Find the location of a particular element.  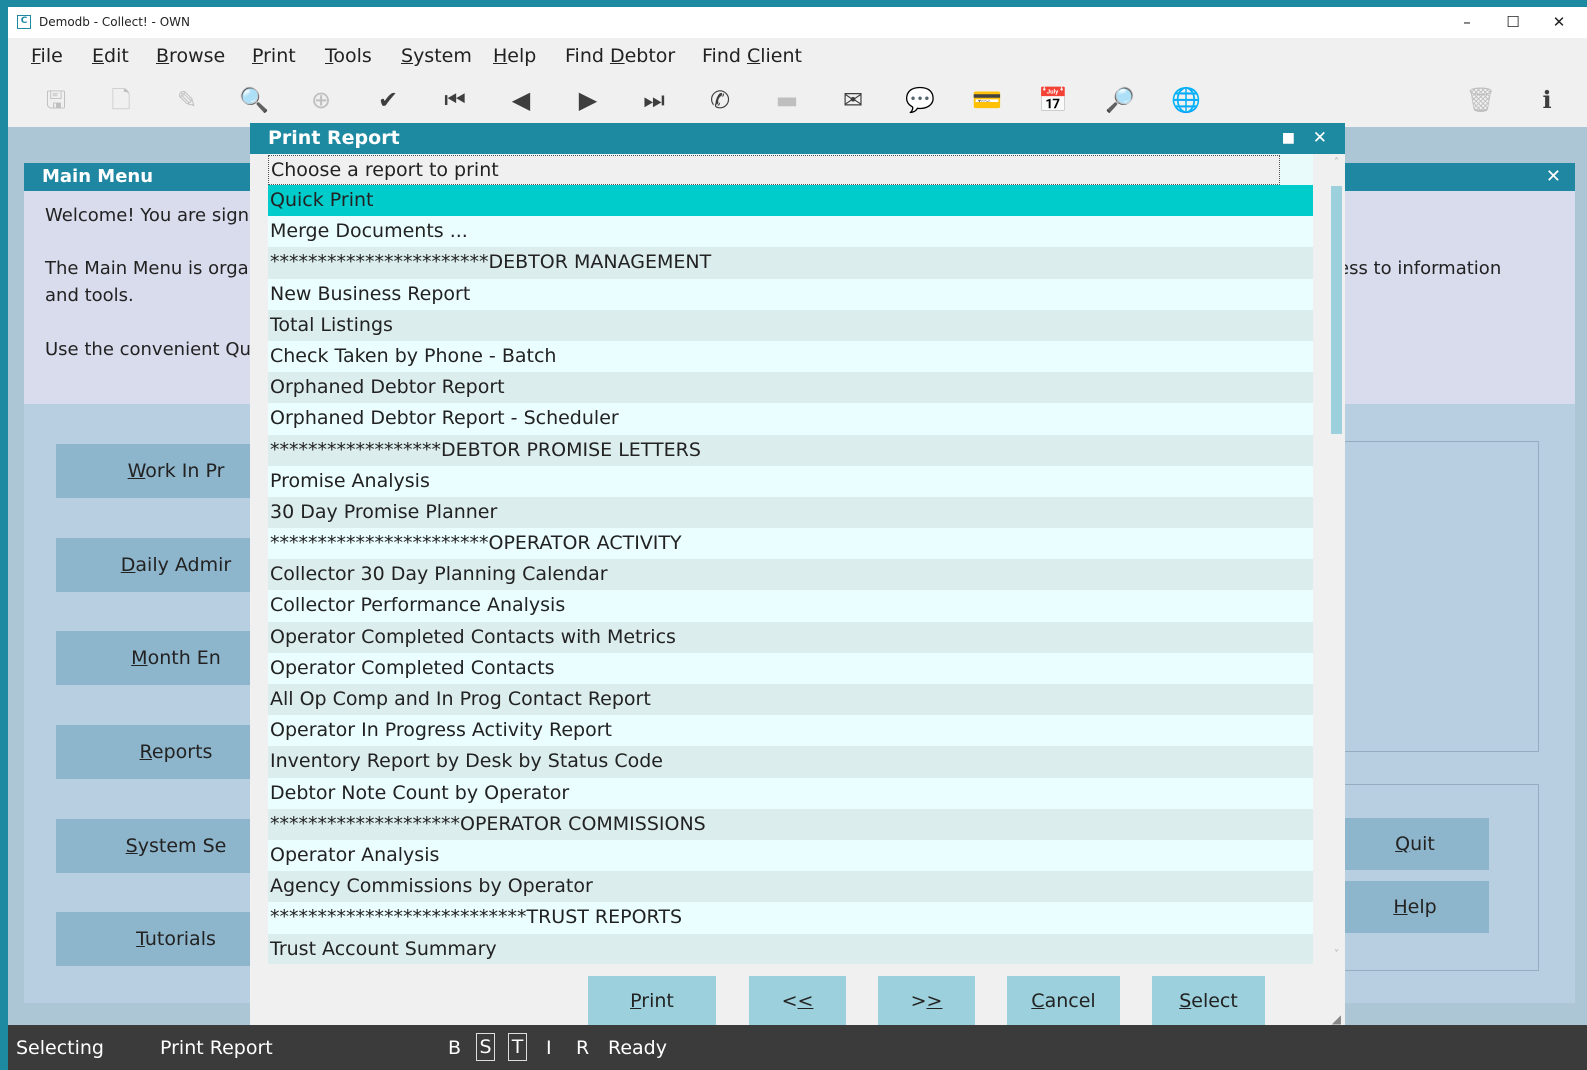

status-screen: Print Report is located at coordinates (216, 1048).